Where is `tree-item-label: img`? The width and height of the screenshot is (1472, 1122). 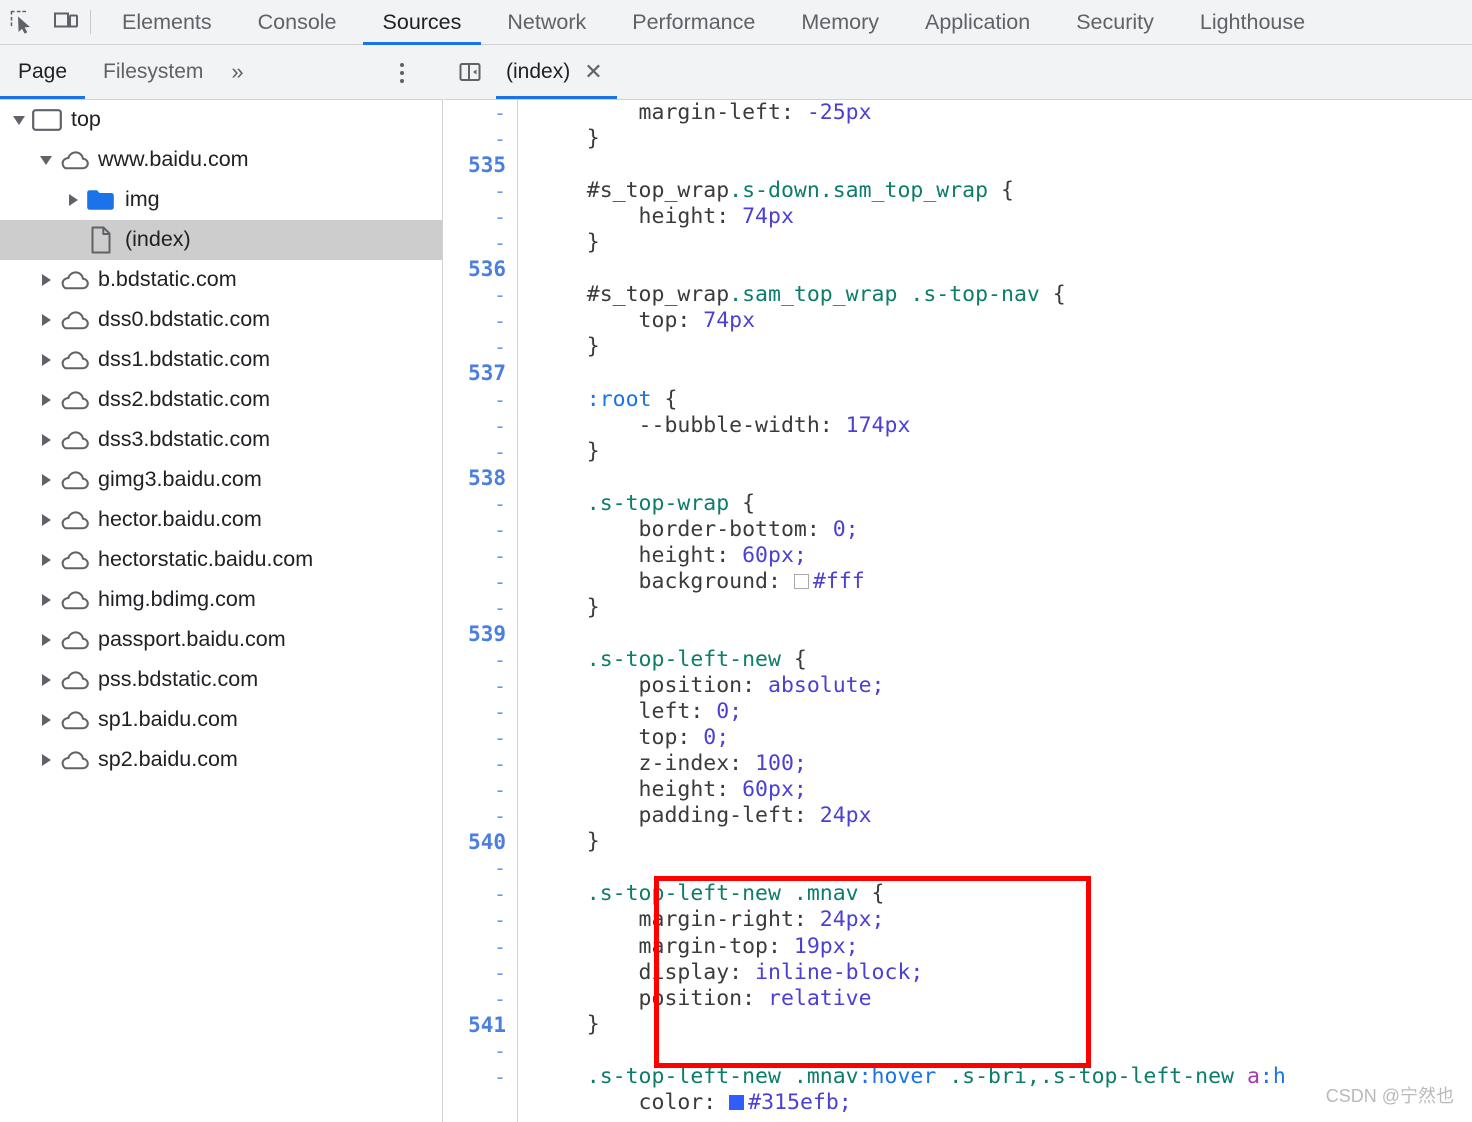
tree-item-label: img is located at coordinates (142, 199).